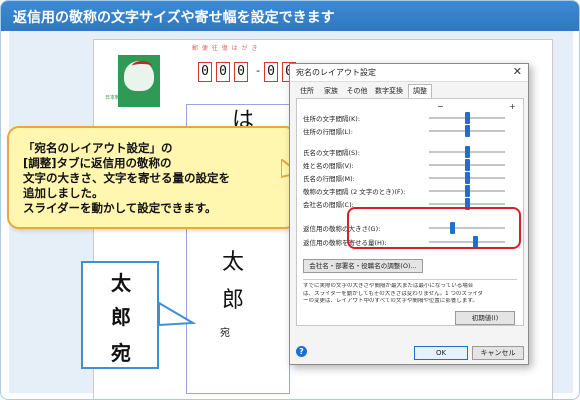  Describe the element at coordinates (225, 333) in the screenshot. I see `honorific-small: 宛` at that location.